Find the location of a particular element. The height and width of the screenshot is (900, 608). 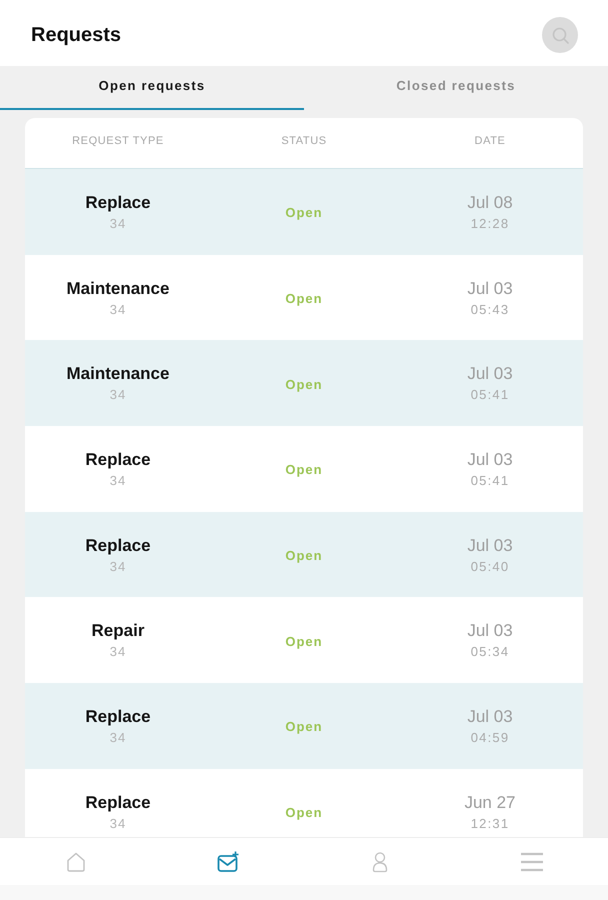

search-button is located at coordinates (560, 35).